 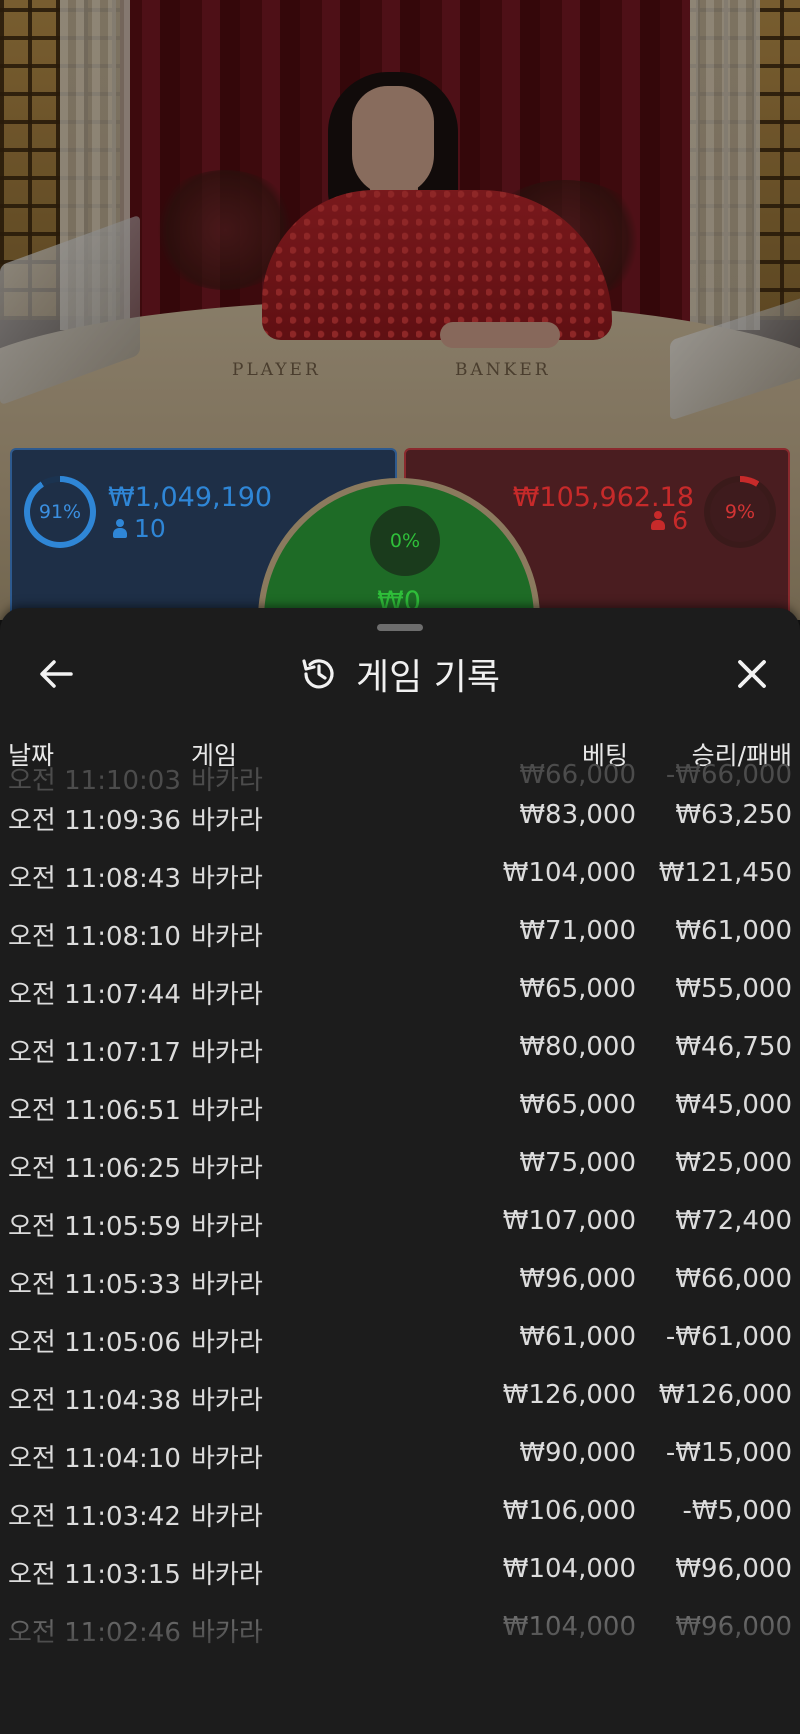 What do you see at coordinates (577, 1163) in the screenshot?
I see `row-bet: ₩75,000` at bounding box center [577, 1163].